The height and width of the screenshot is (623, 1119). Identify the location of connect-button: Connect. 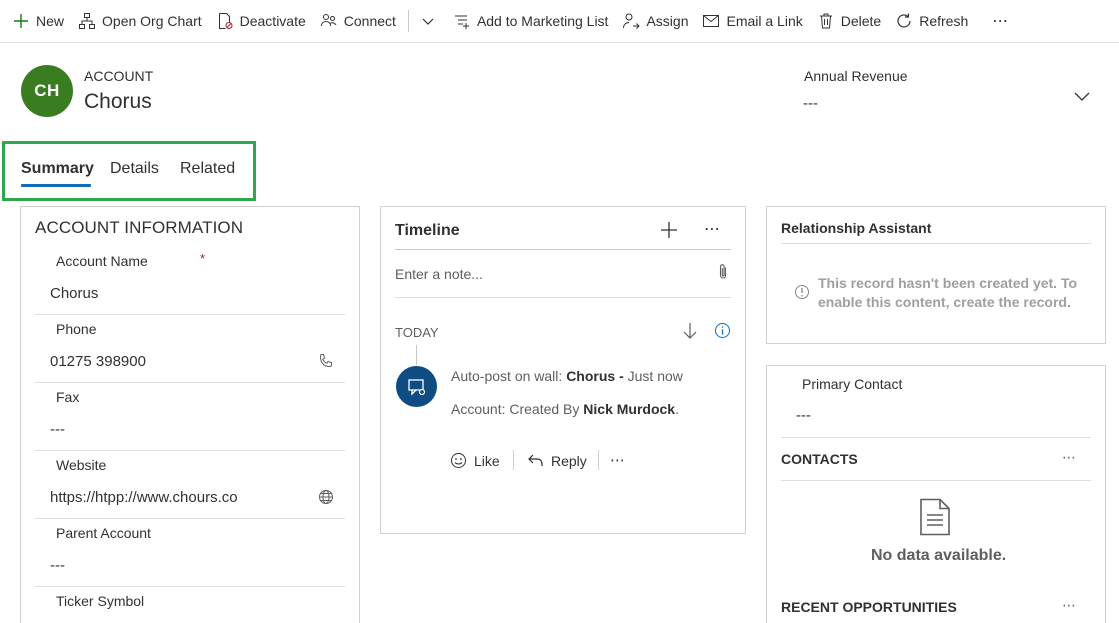
(363, 21).